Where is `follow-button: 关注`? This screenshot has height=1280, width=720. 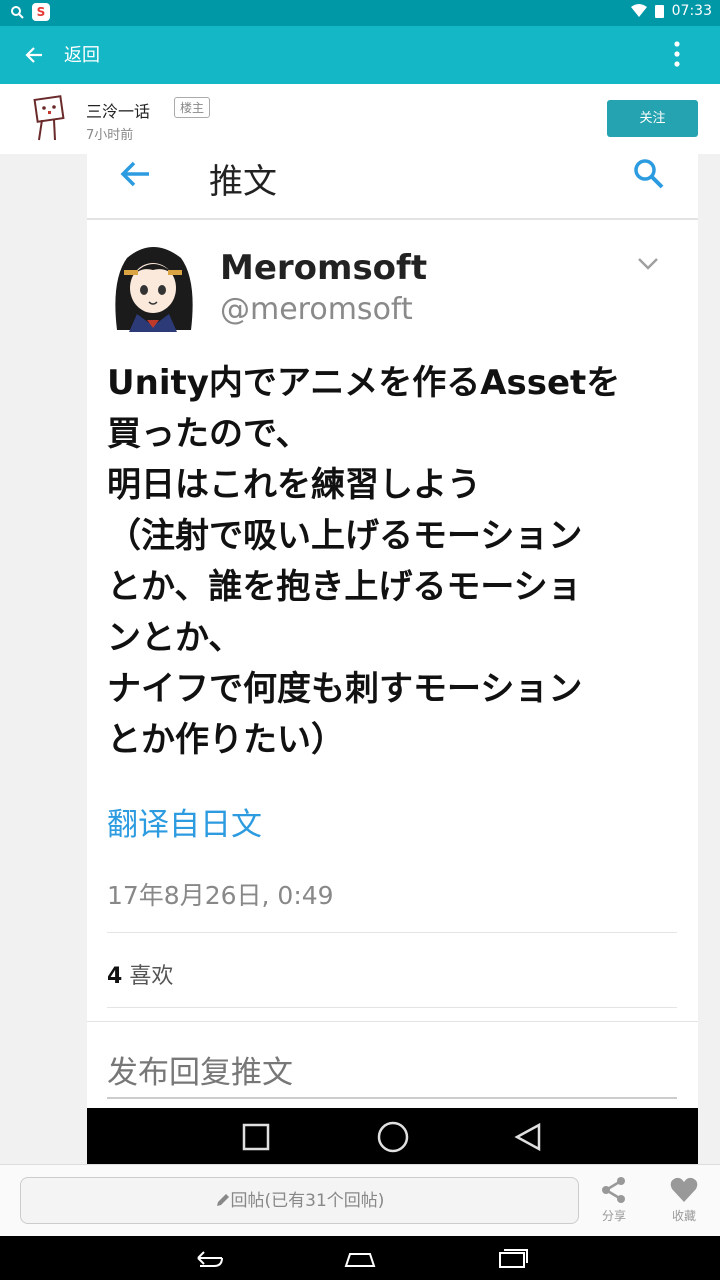
follow-button: 关注 is located at coordinates (652, 118).